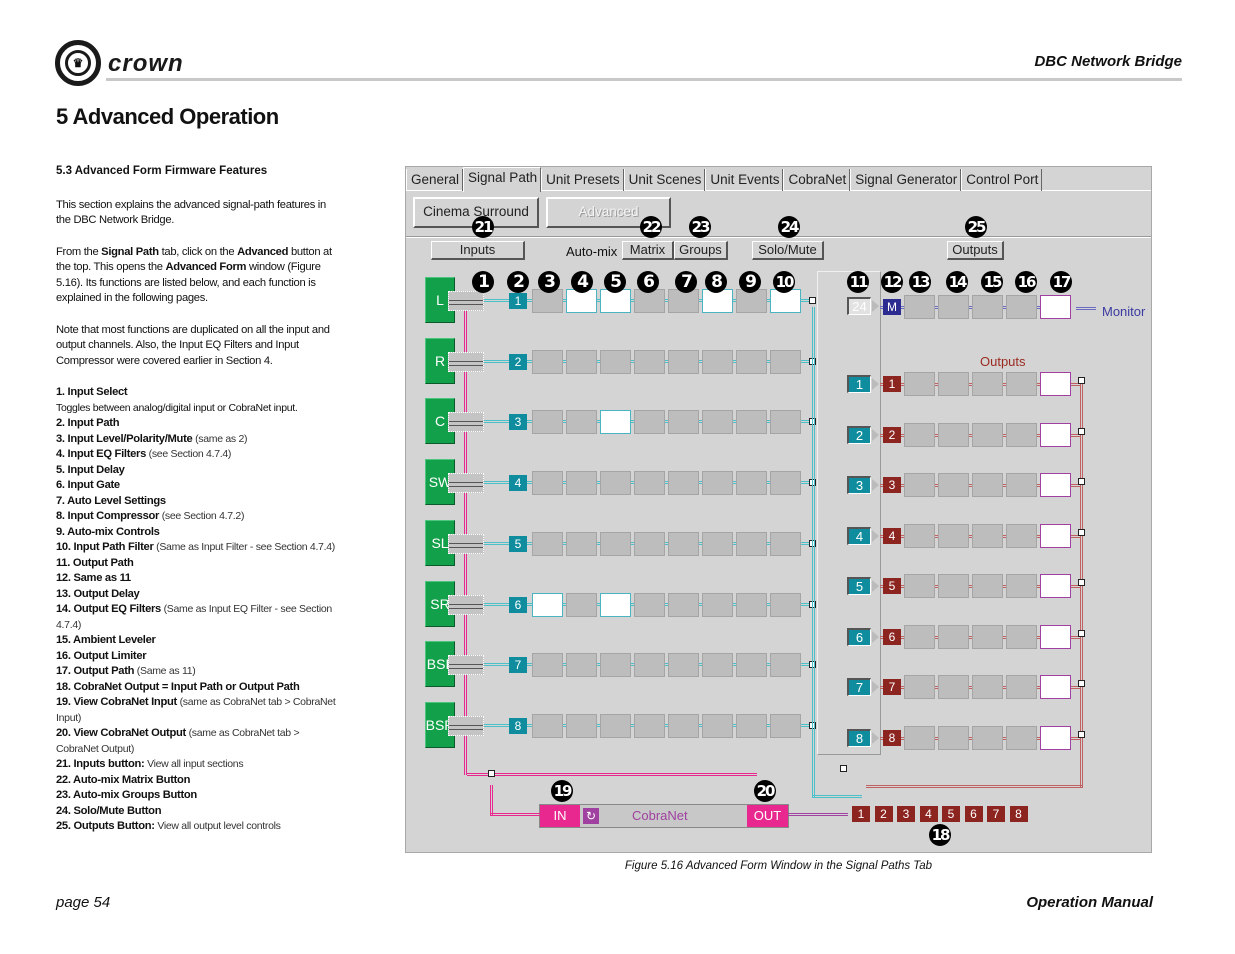 Image resolution: width=1235 pixels, height=954 pixels. I want to click on solo-mute-button: Solo/Mute, so click(788, 250).